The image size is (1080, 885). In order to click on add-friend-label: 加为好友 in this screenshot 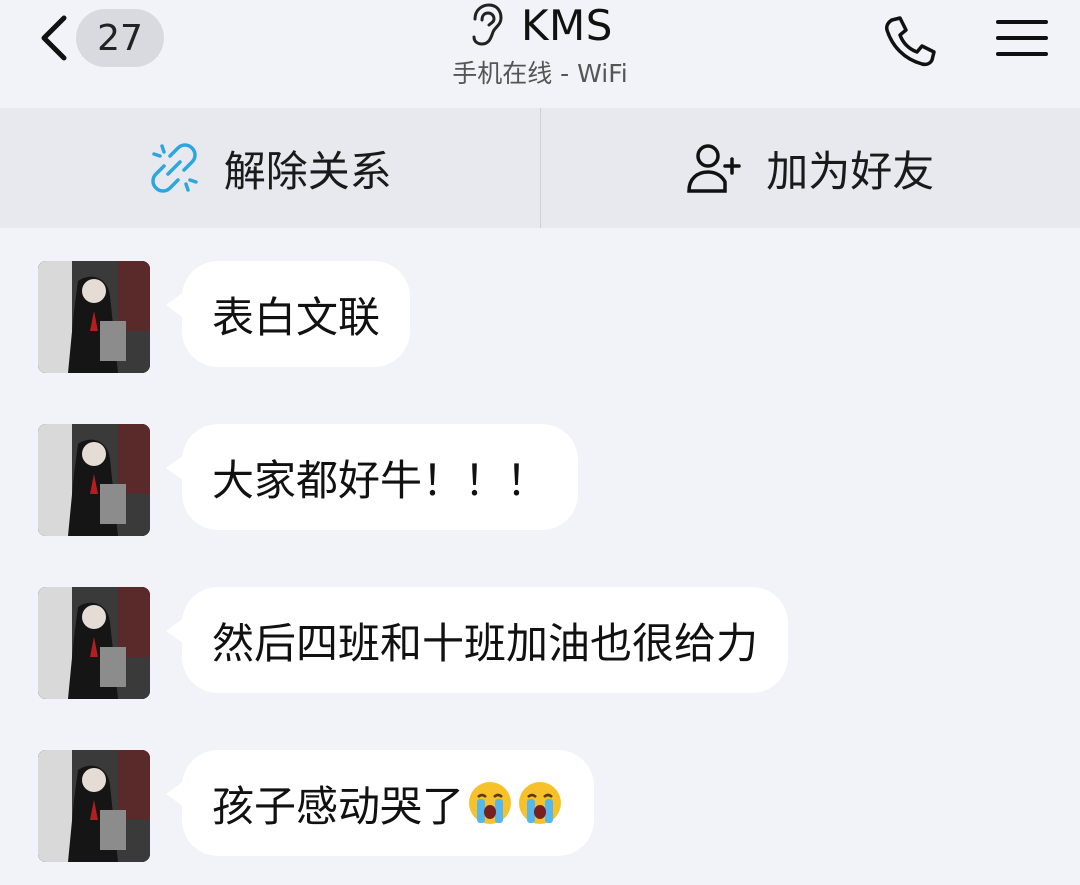, I will do `click(850, 171)`.